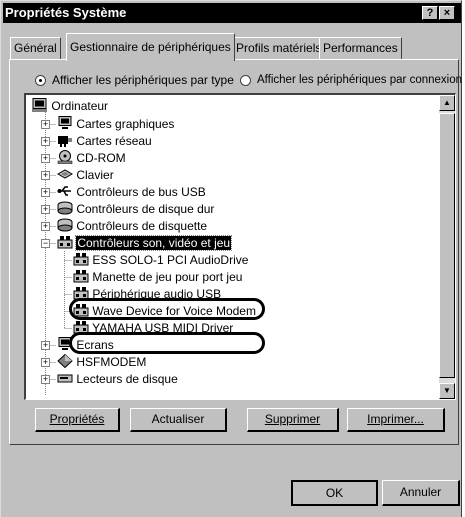 The image size is (465, 517). Describe the element at coordinates (91, 158) in the screenshot. I see `tree-item-cdrom: CD-ROM` at that location.